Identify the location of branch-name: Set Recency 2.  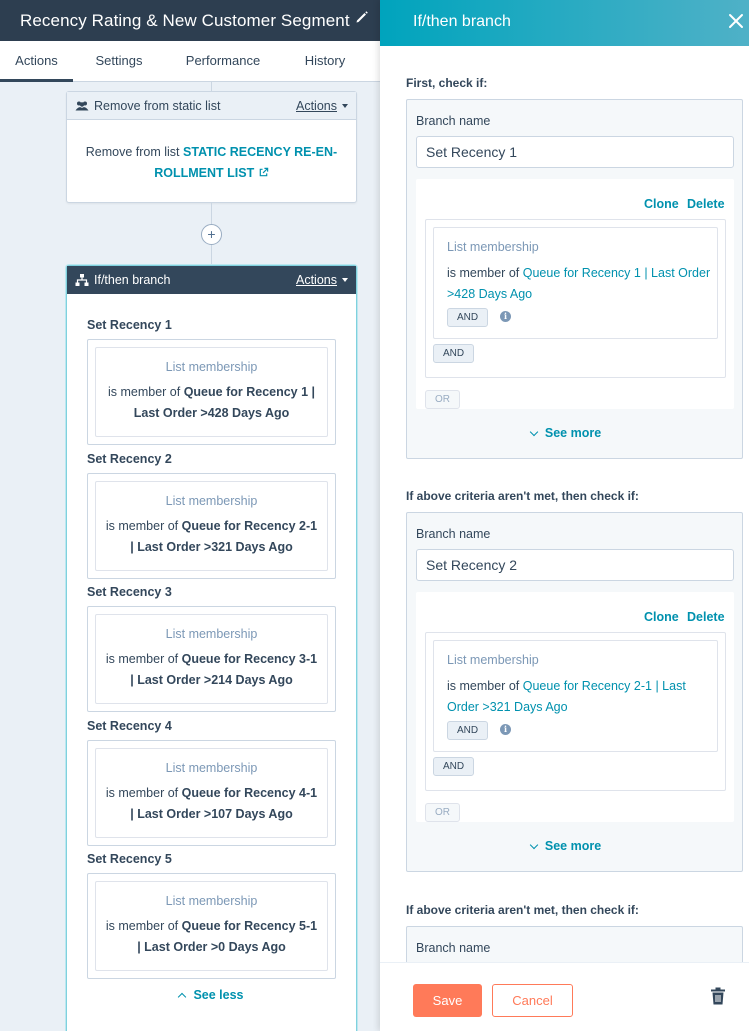
(129, 459).